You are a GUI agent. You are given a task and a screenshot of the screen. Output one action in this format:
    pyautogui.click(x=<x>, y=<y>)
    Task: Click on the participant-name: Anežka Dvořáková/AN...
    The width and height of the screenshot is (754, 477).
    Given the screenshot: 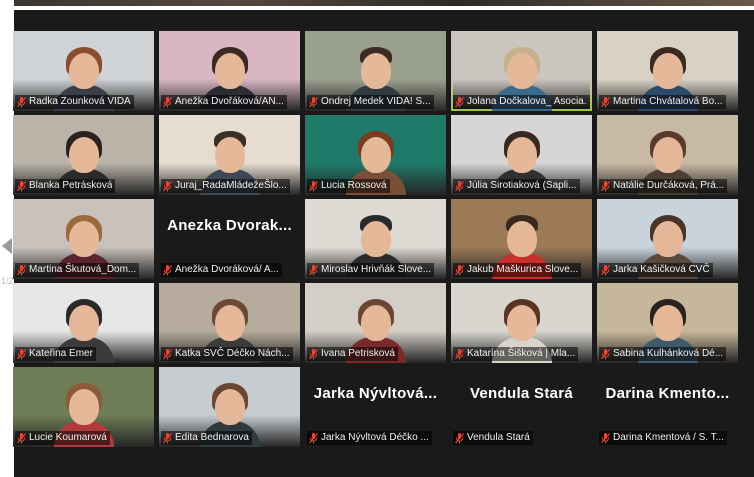 What is the action you would take?
    pyautogui.click(x=229, y=101)
    